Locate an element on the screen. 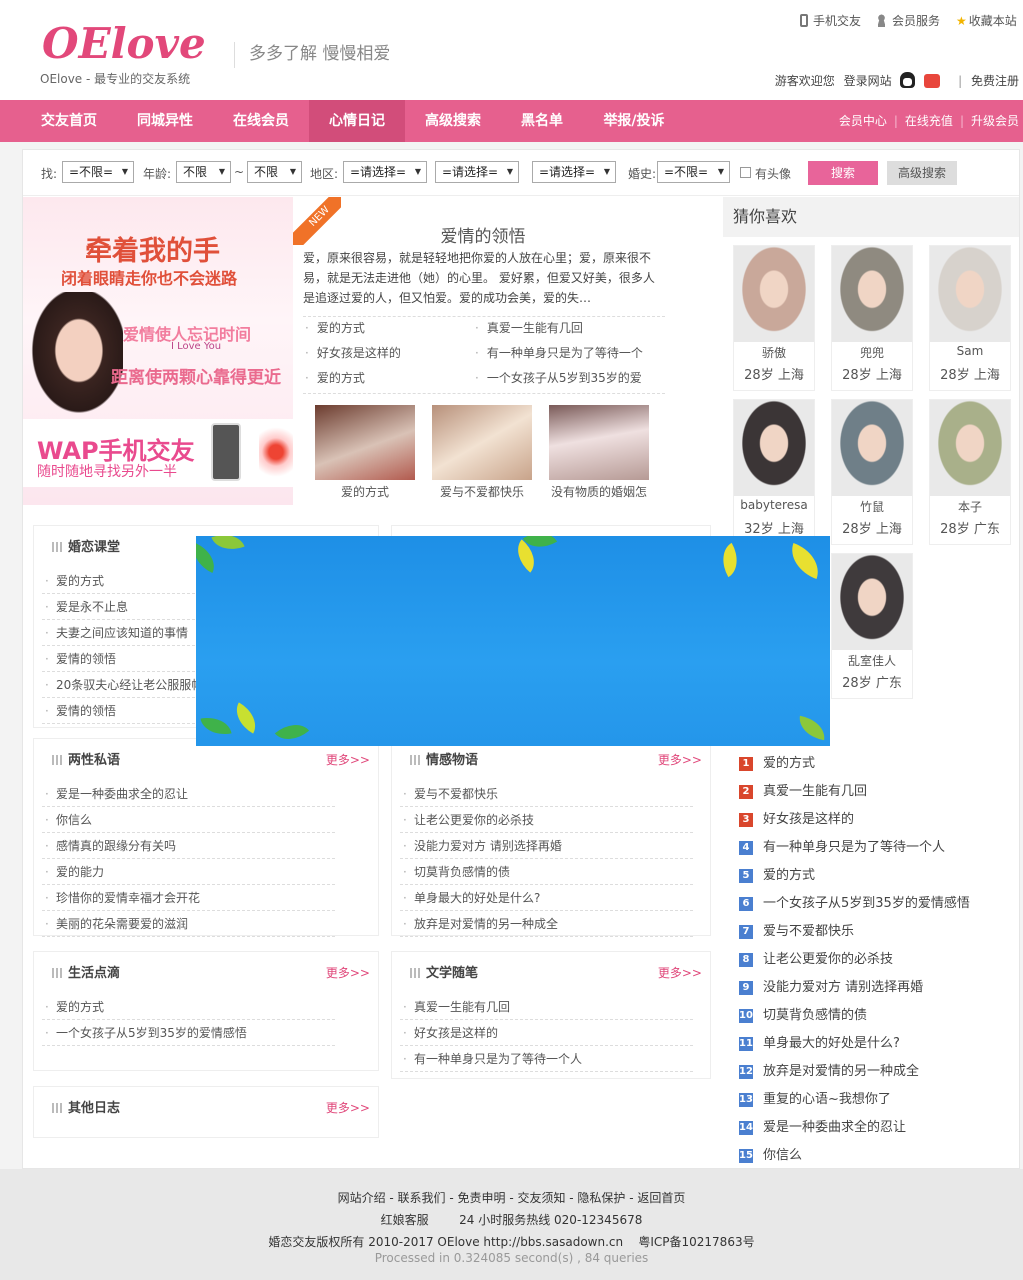 The width and height of the screenshot is (1023, 1280). district-select: =请选择= is located at coordinates (574, 172).